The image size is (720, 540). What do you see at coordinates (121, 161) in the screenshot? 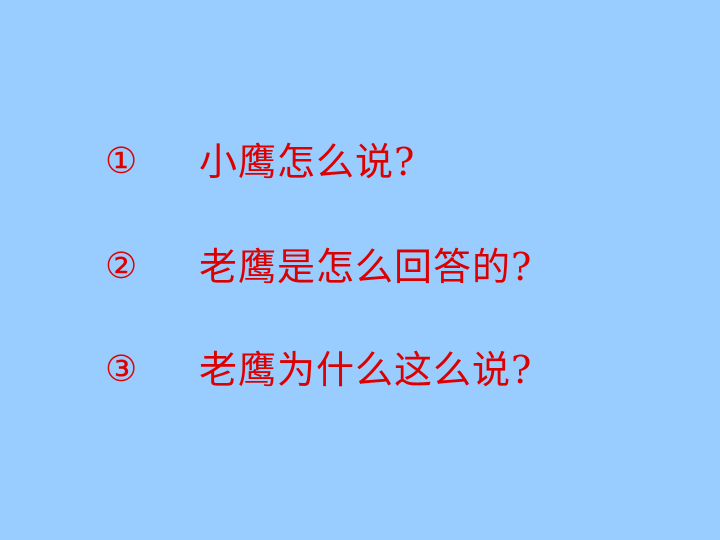
I see `question-number: ①` at bounding box center [121, 161].